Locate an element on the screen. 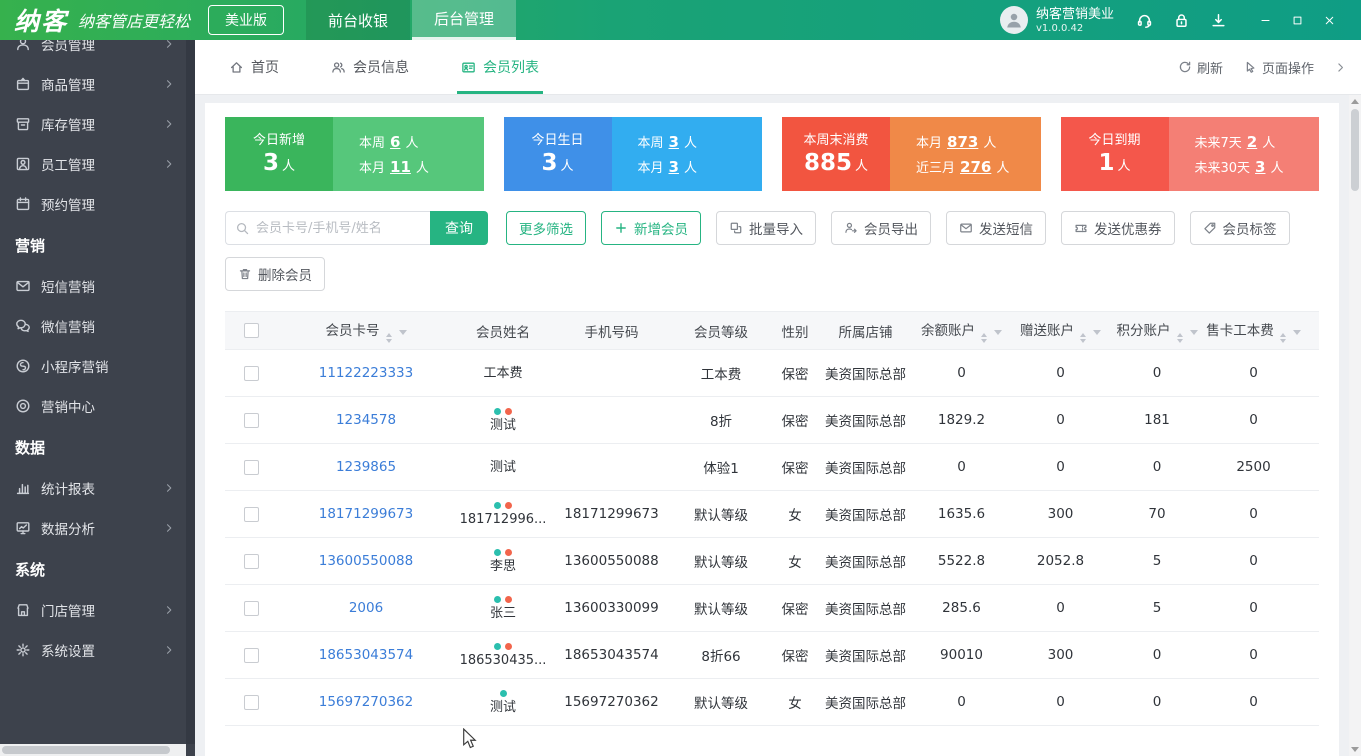  minimize-button is located at coordinates (1265, 20).